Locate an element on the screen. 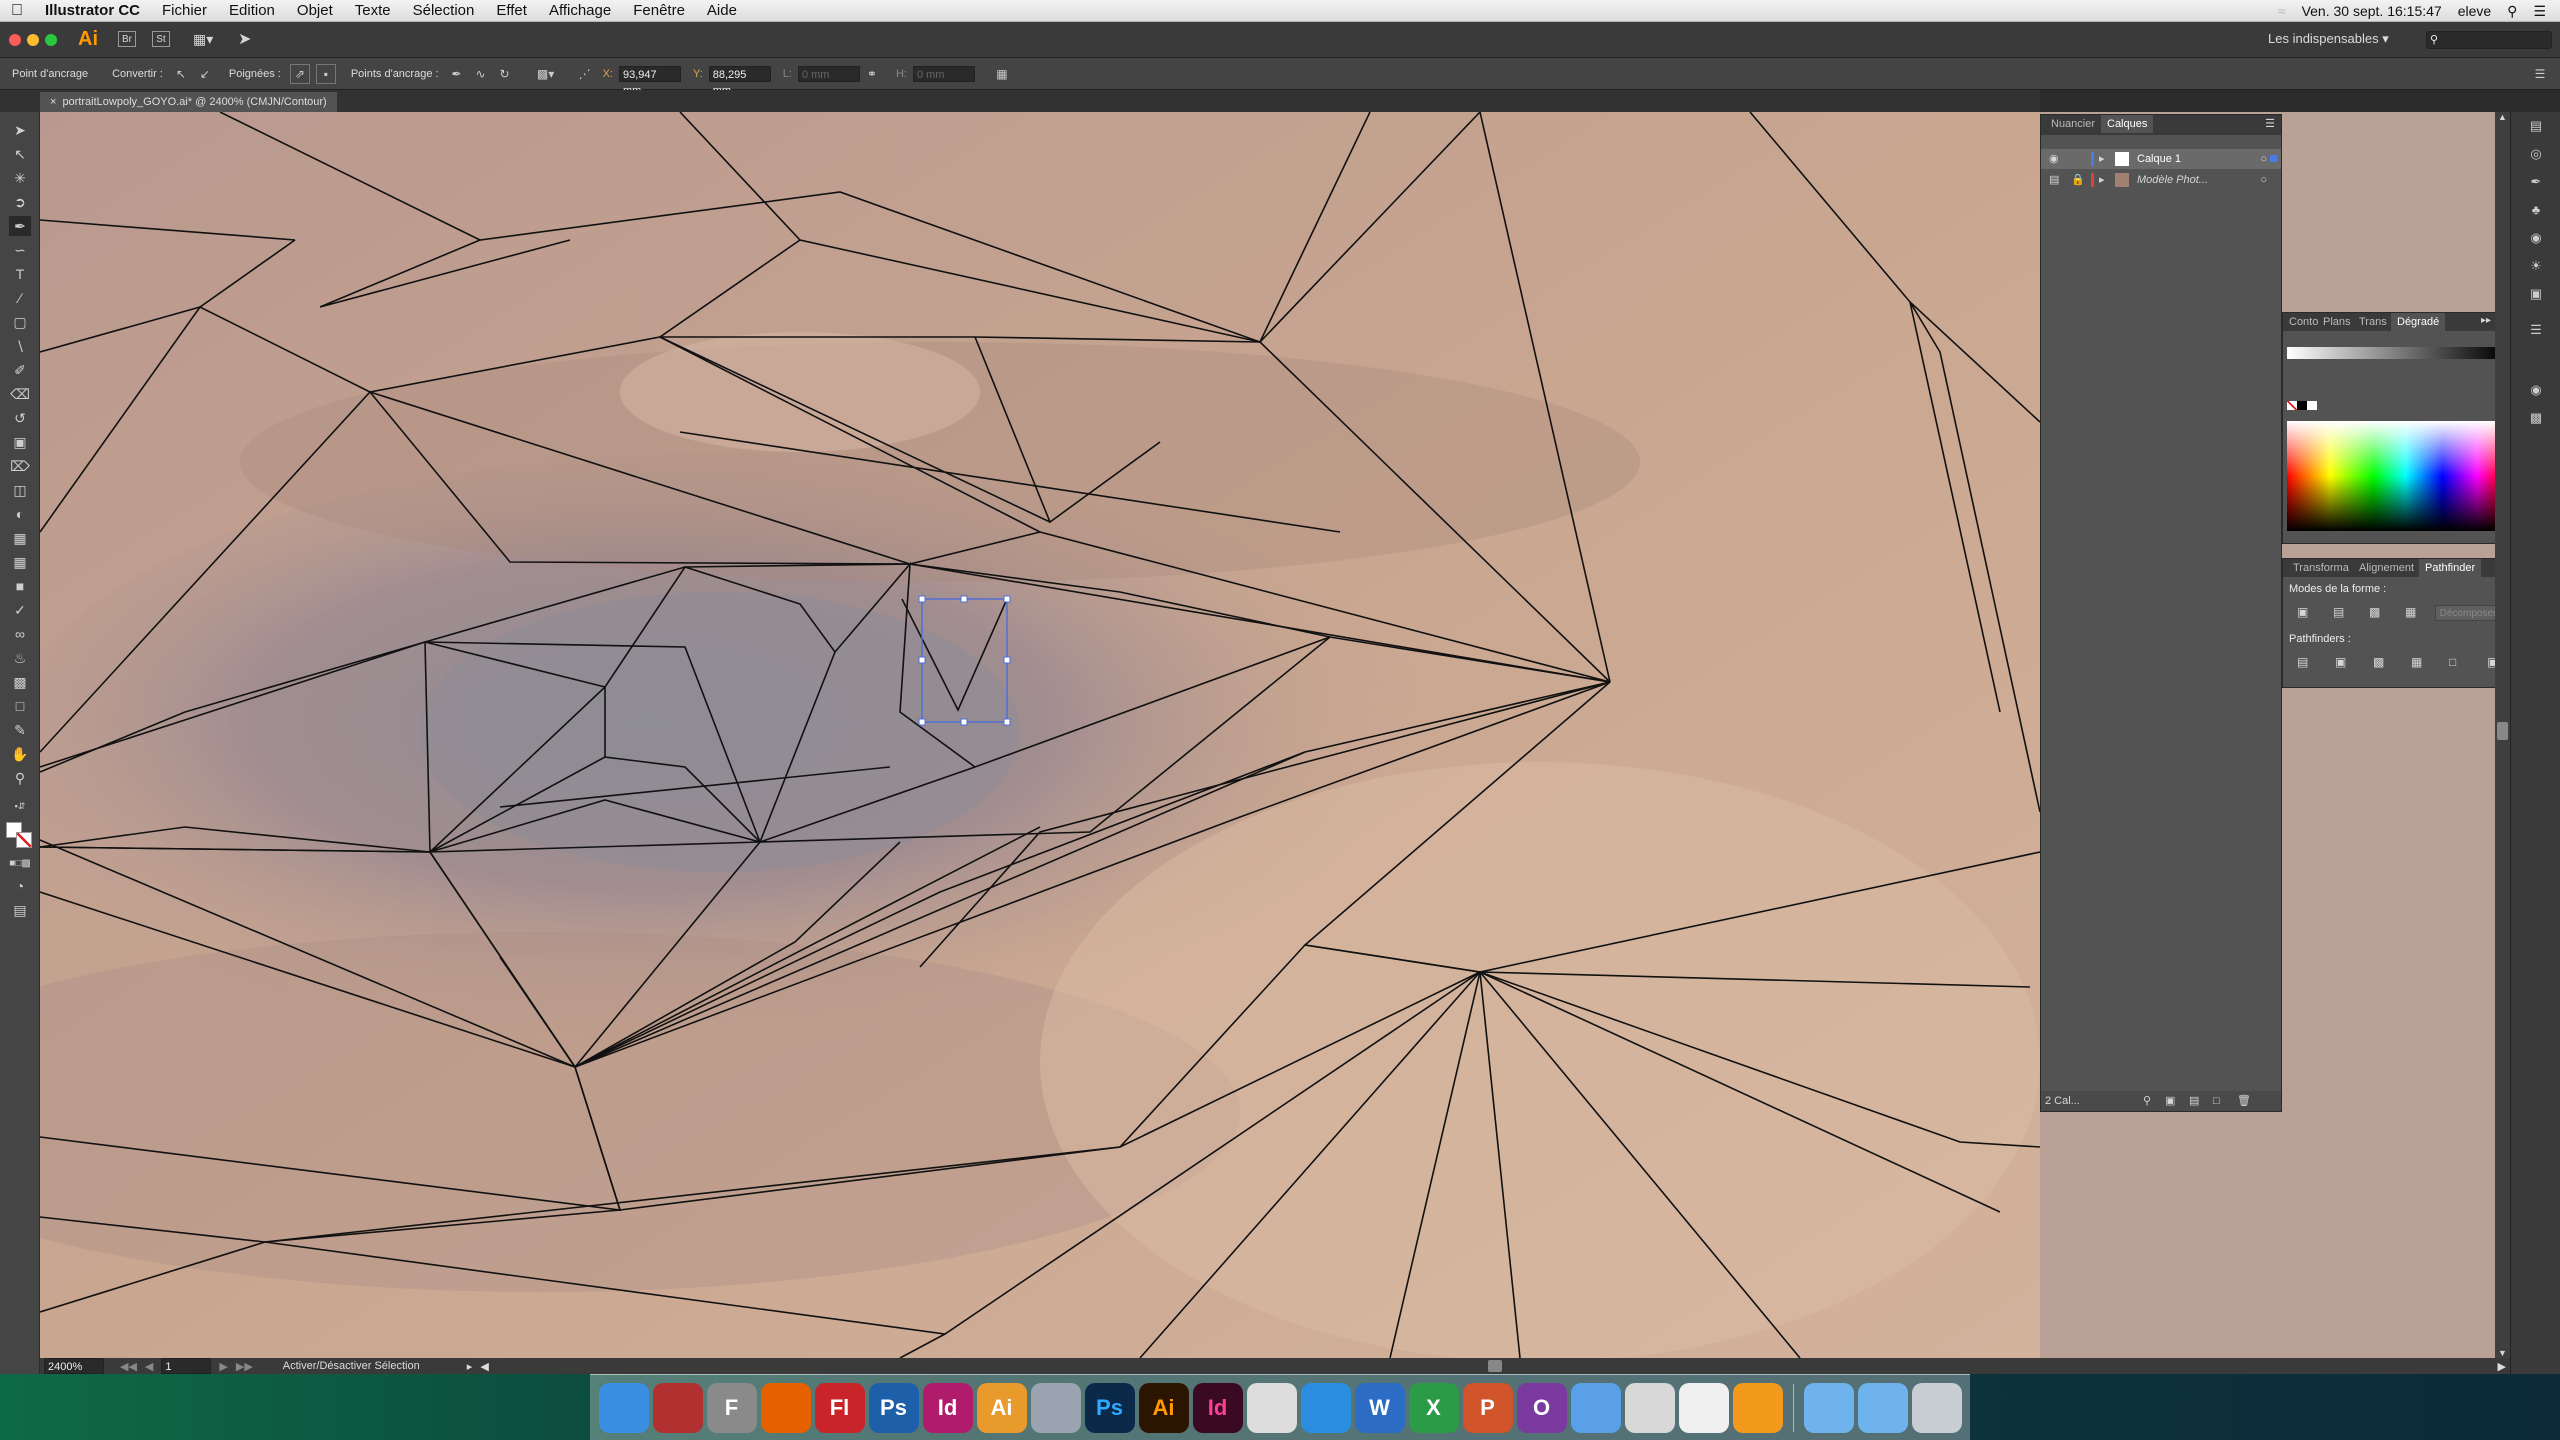 Image resolution: width=2560 pixels, height=1440 pixels. zoom-window-button is located at coordinates (51, 40).